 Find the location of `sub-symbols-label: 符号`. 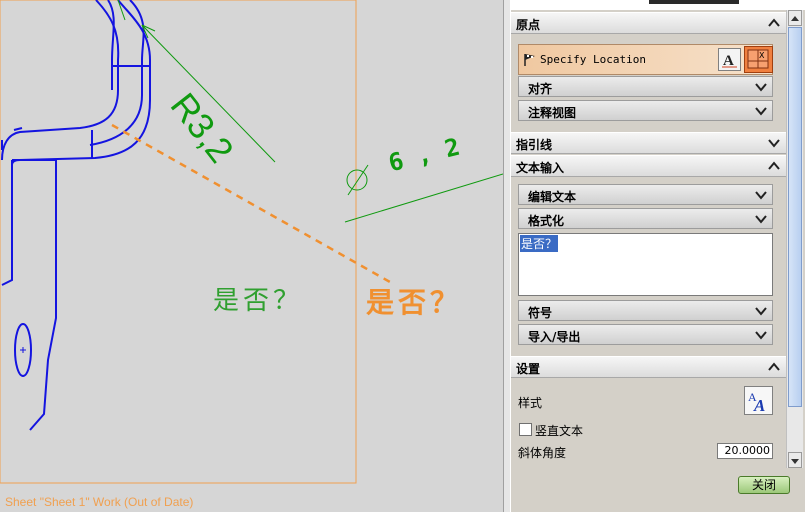

sub-symbols-label: 符号 is located at coordinates (540, 313).